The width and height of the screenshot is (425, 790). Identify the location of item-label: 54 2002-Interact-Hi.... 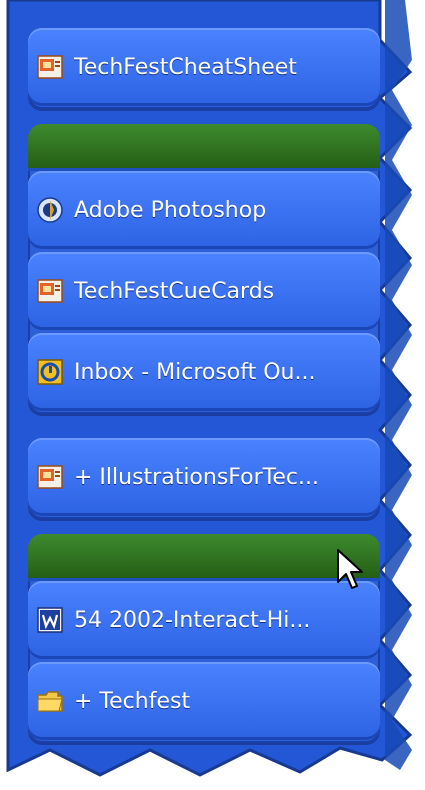
(192, 620).